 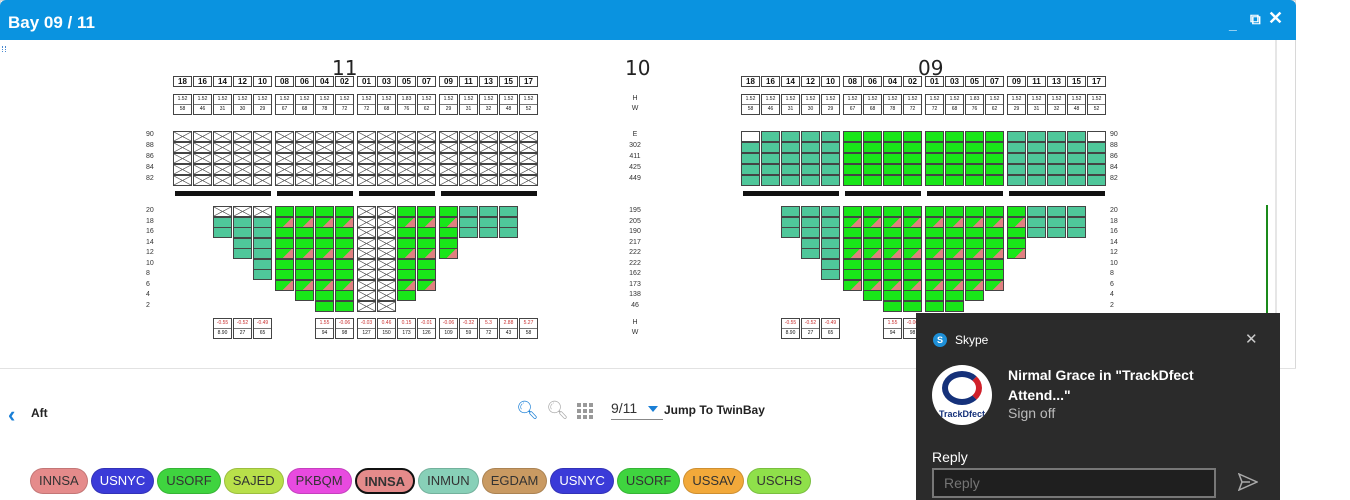 I want to click on port-chip: INNSA, so click(x=385, y=481).